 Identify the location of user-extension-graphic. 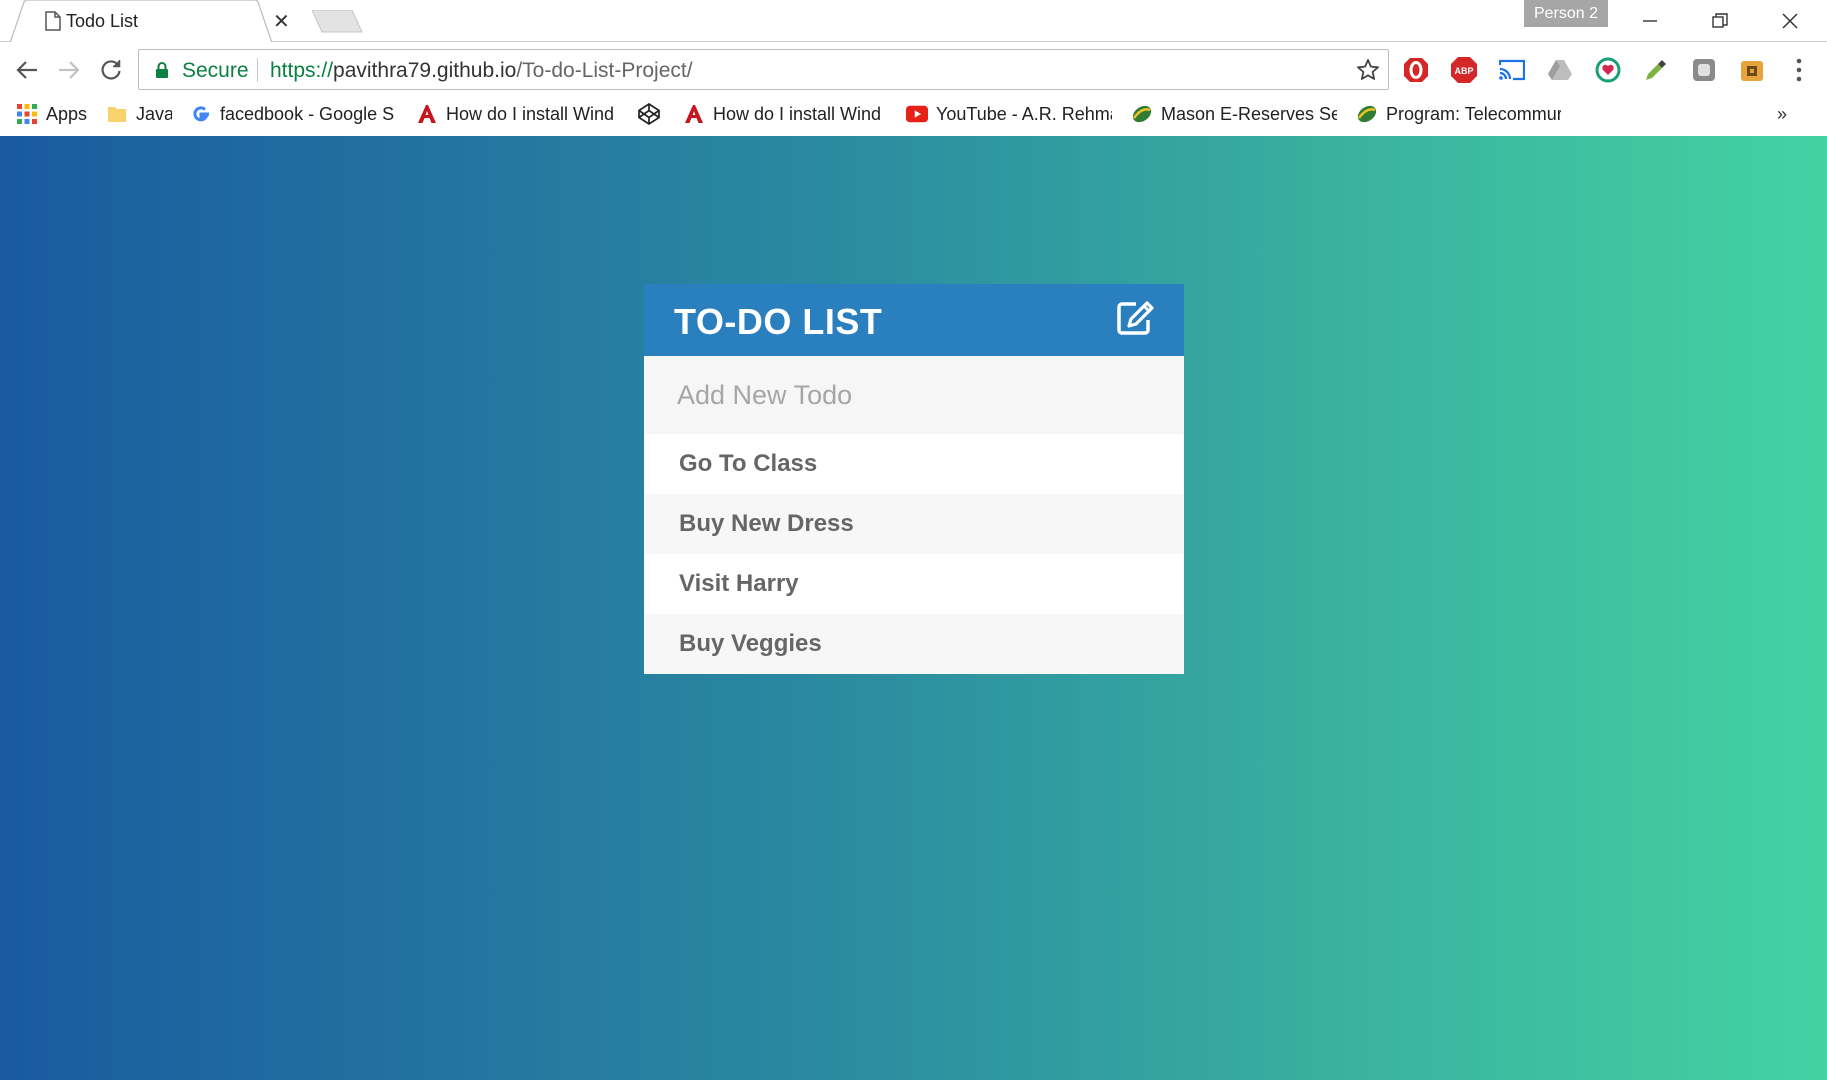
(1752, 71).